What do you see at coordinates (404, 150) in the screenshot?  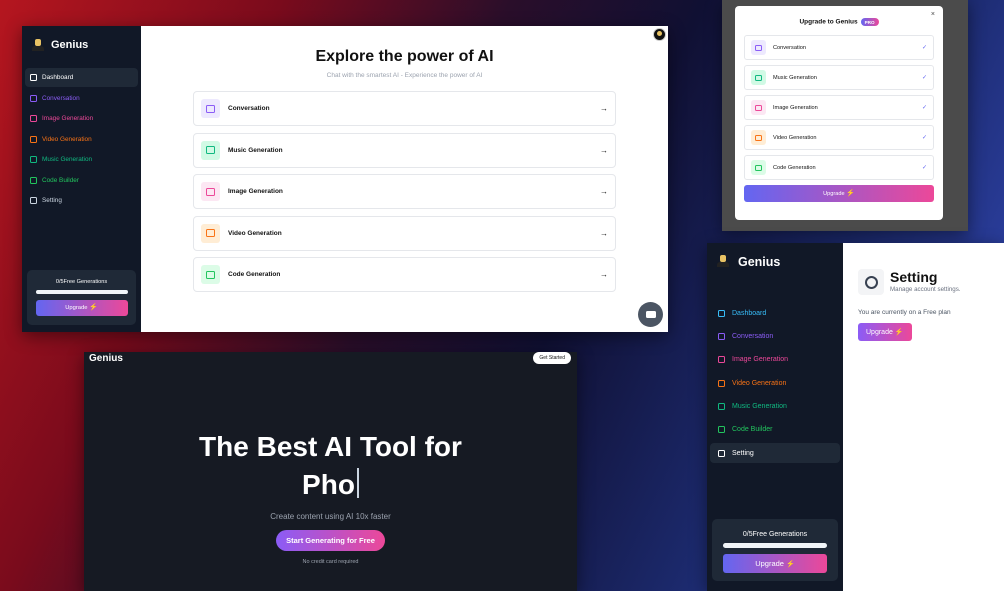 I see `tool-card-music-generation: Music Generation →` at bounding box center [404, 150].